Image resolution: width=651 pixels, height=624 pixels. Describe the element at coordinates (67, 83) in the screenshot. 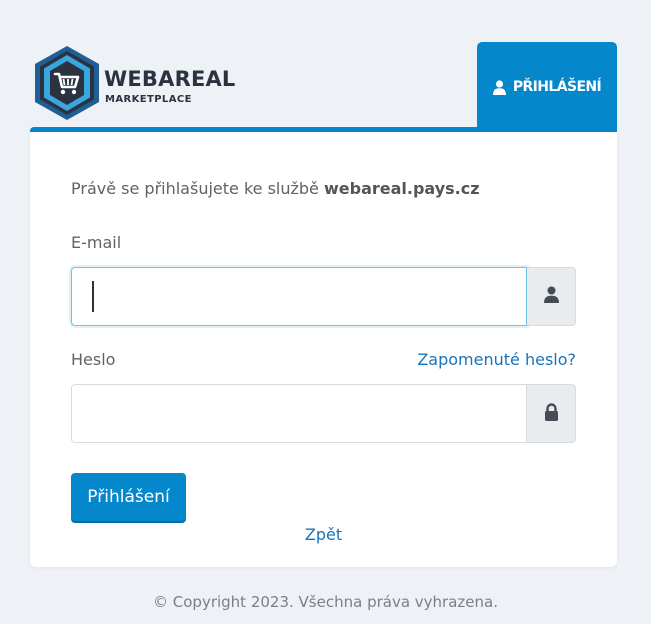

I see `cart-hexagon-icon` at that location.